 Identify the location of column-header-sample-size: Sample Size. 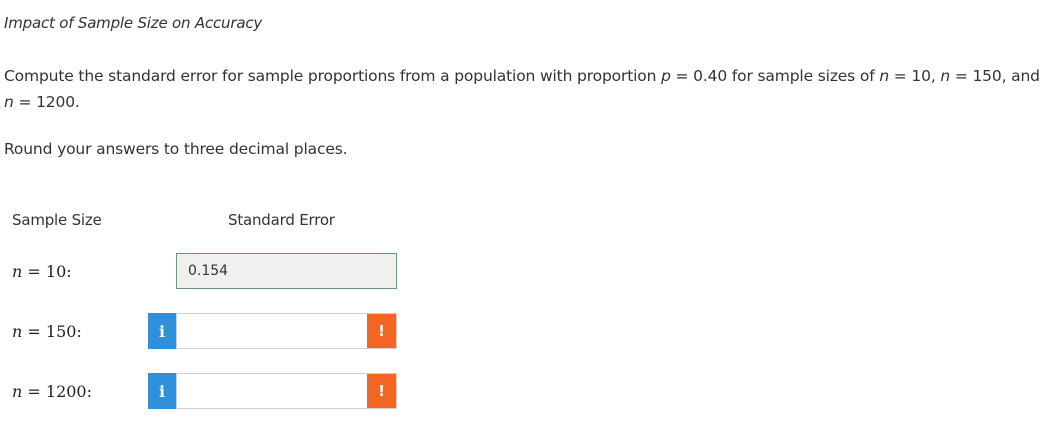
(57, 220).